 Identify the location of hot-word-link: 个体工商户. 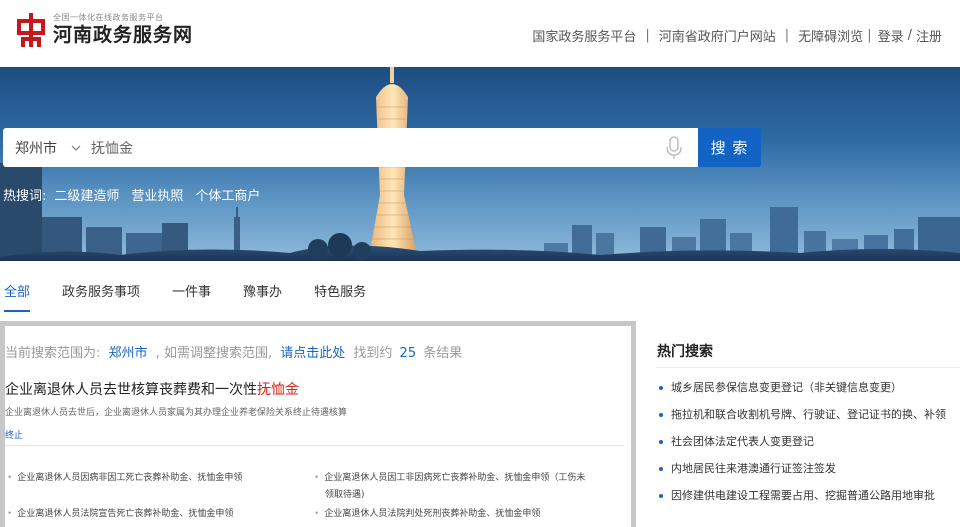
(227, 194).